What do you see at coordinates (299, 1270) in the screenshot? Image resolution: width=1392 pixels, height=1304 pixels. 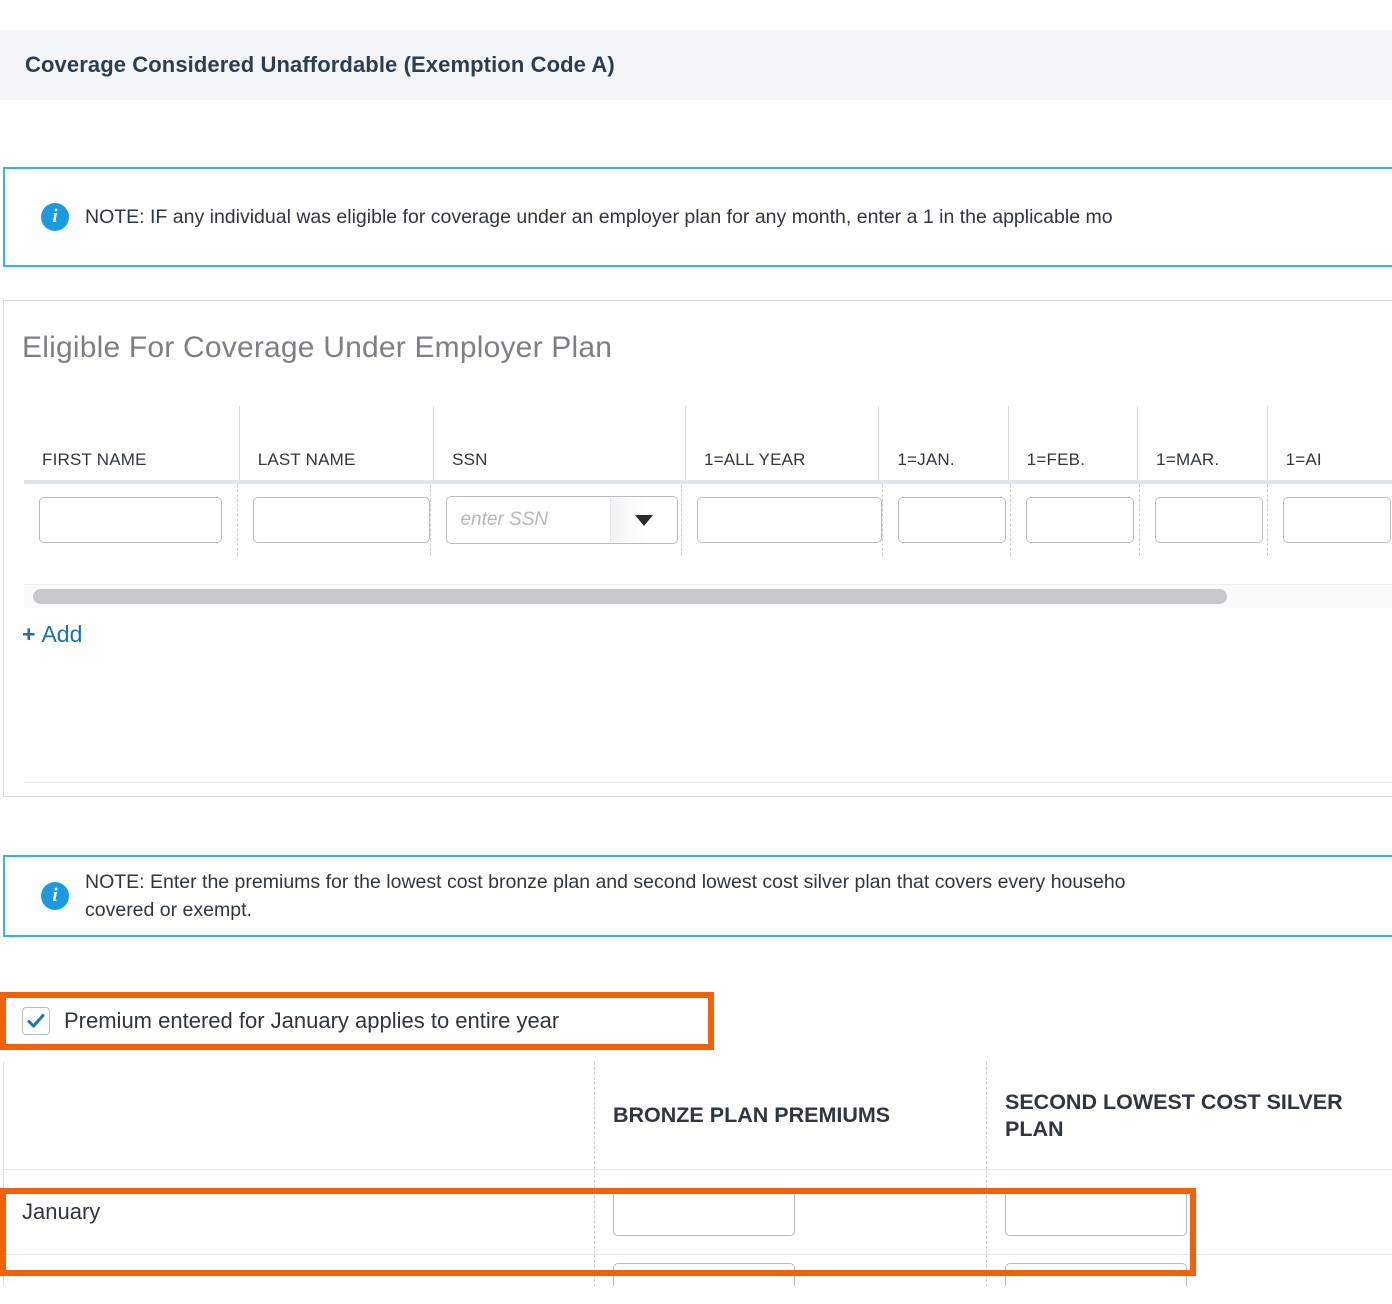 I see `cell-month-next` at bounding box center [299, 1270].